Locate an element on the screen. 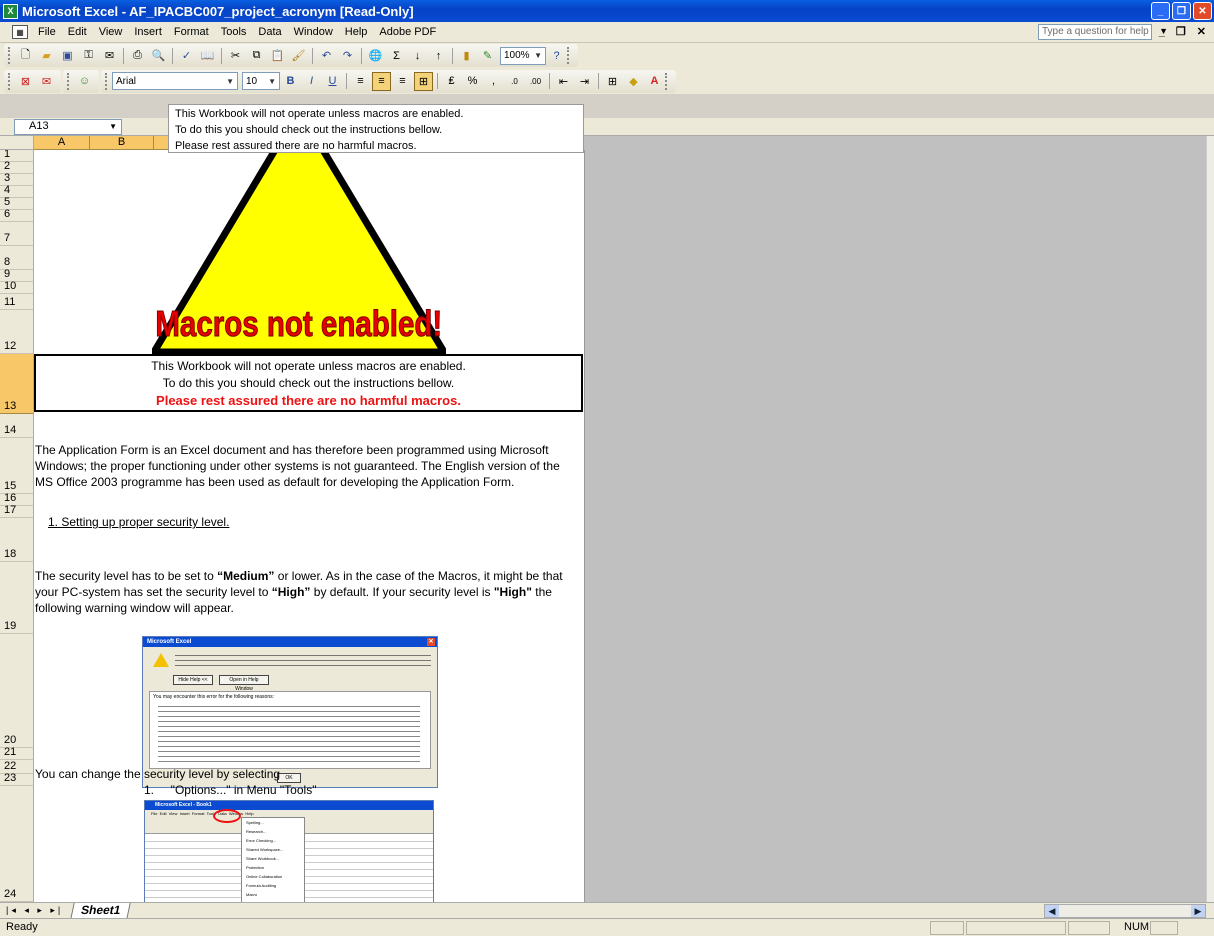  copy-icon: ⧉ is located at coordinates (256, 55).